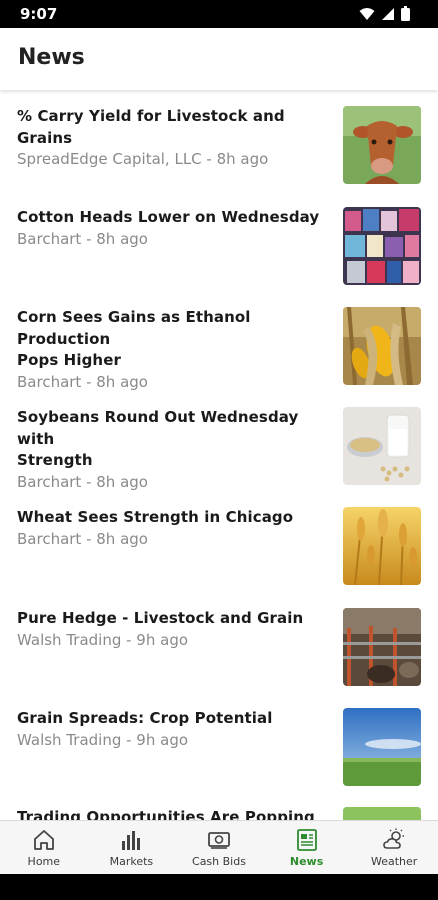  What do you see at coordinates (382, 647) in the screenshot?
I see `livestock-barn-photo-thumbnail` at bounding box center [382, 647].